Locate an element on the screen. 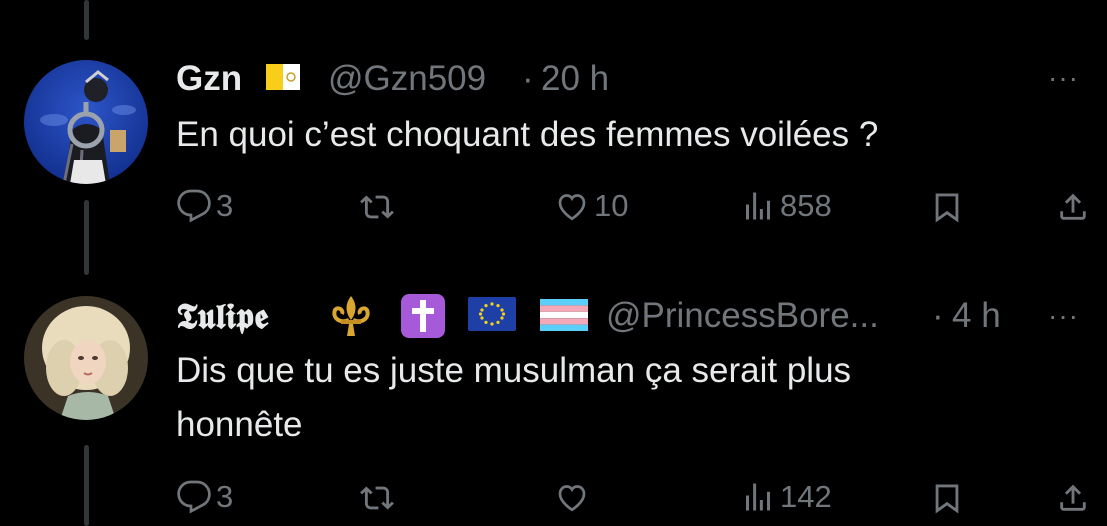 This screenshot has width=1107, height=526. view-count: 858 is located at coordinates (806, 205).